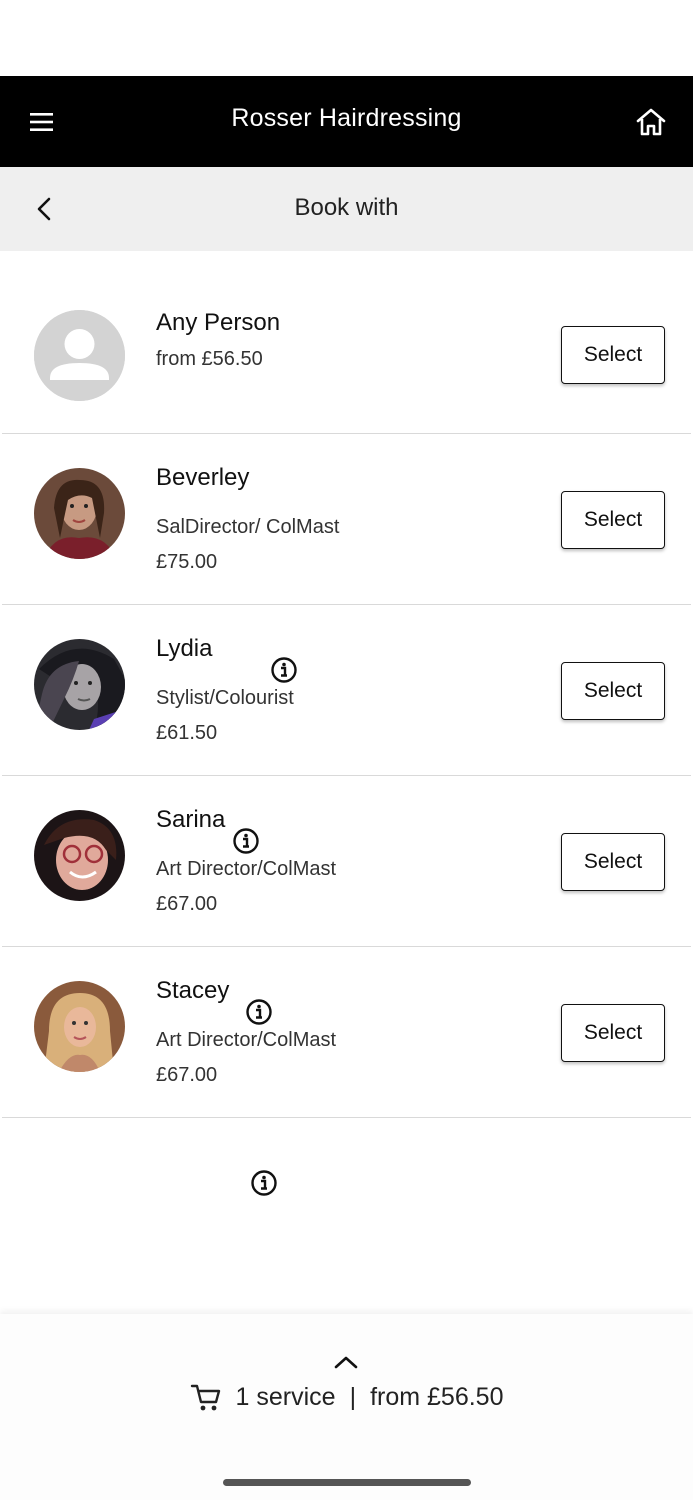  What do you see at coordinates (206, 1397) in the screenshot?
I see `shopping-cart-icon` at bounding box center [206, 1397].